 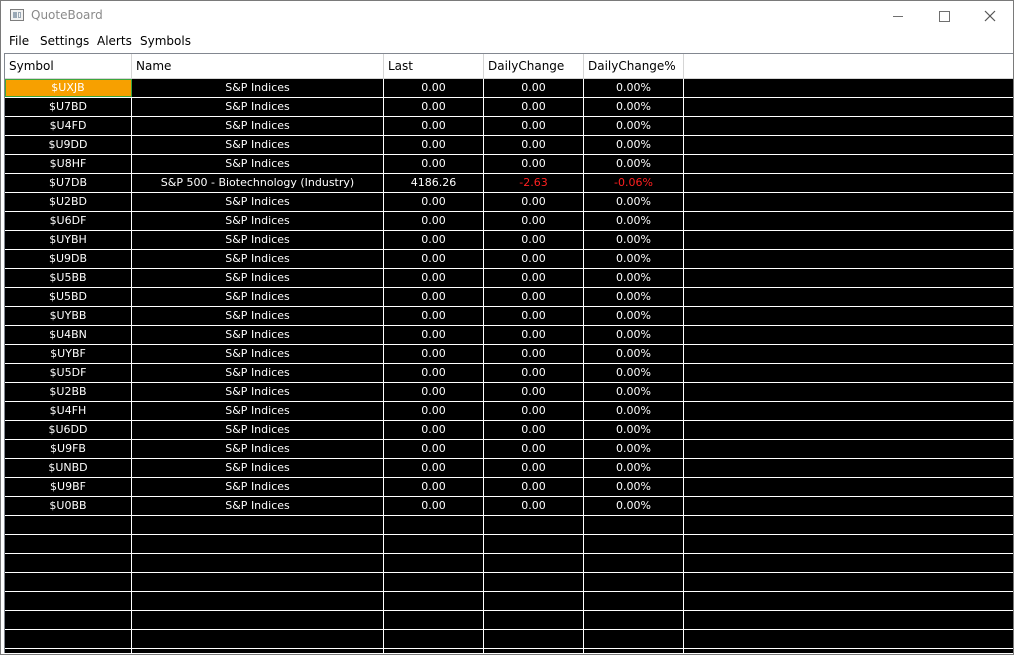 What do you see at coordinates (68, 468) in the screenshot?
I see `symbol-cell: $UNBD` at bounding box center [68, 468].